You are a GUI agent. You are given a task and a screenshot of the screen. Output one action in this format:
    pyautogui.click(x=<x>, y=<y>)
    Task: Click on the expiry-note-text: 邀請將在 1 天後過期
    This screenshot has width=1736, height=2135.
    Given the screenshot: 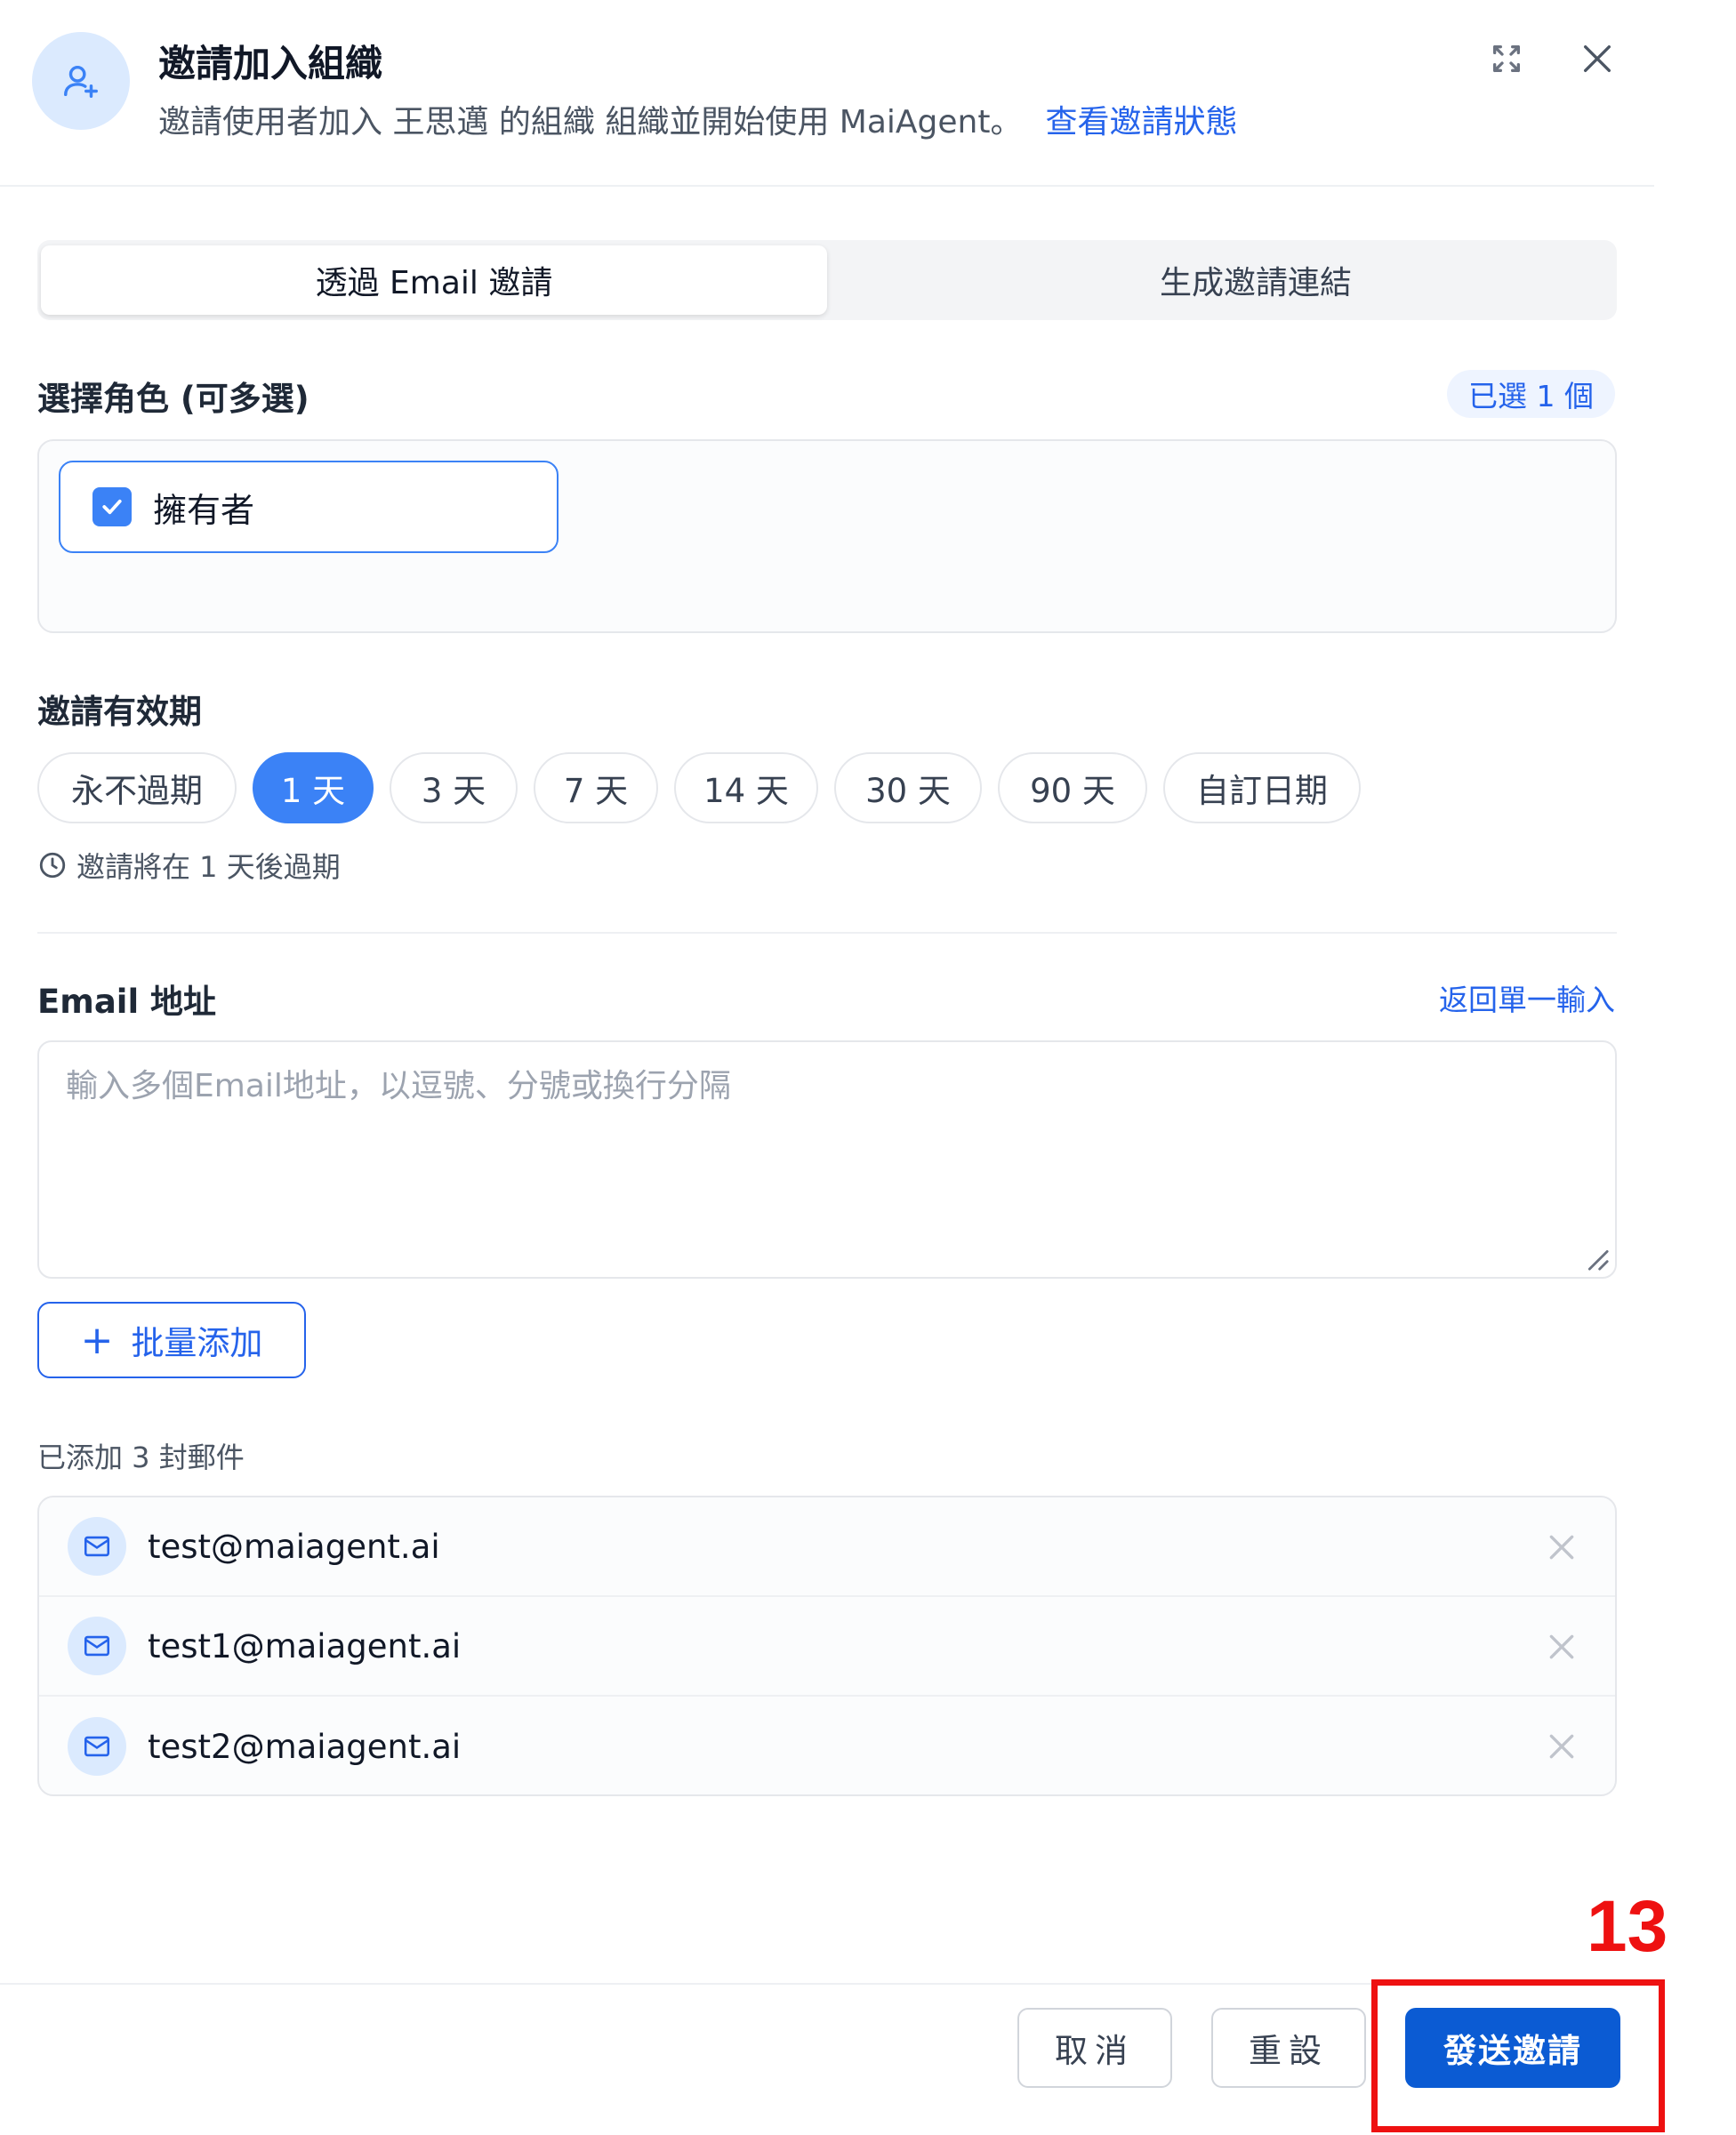 What is the action you would take?
    pyautogui.click(x=209, y=867)
    